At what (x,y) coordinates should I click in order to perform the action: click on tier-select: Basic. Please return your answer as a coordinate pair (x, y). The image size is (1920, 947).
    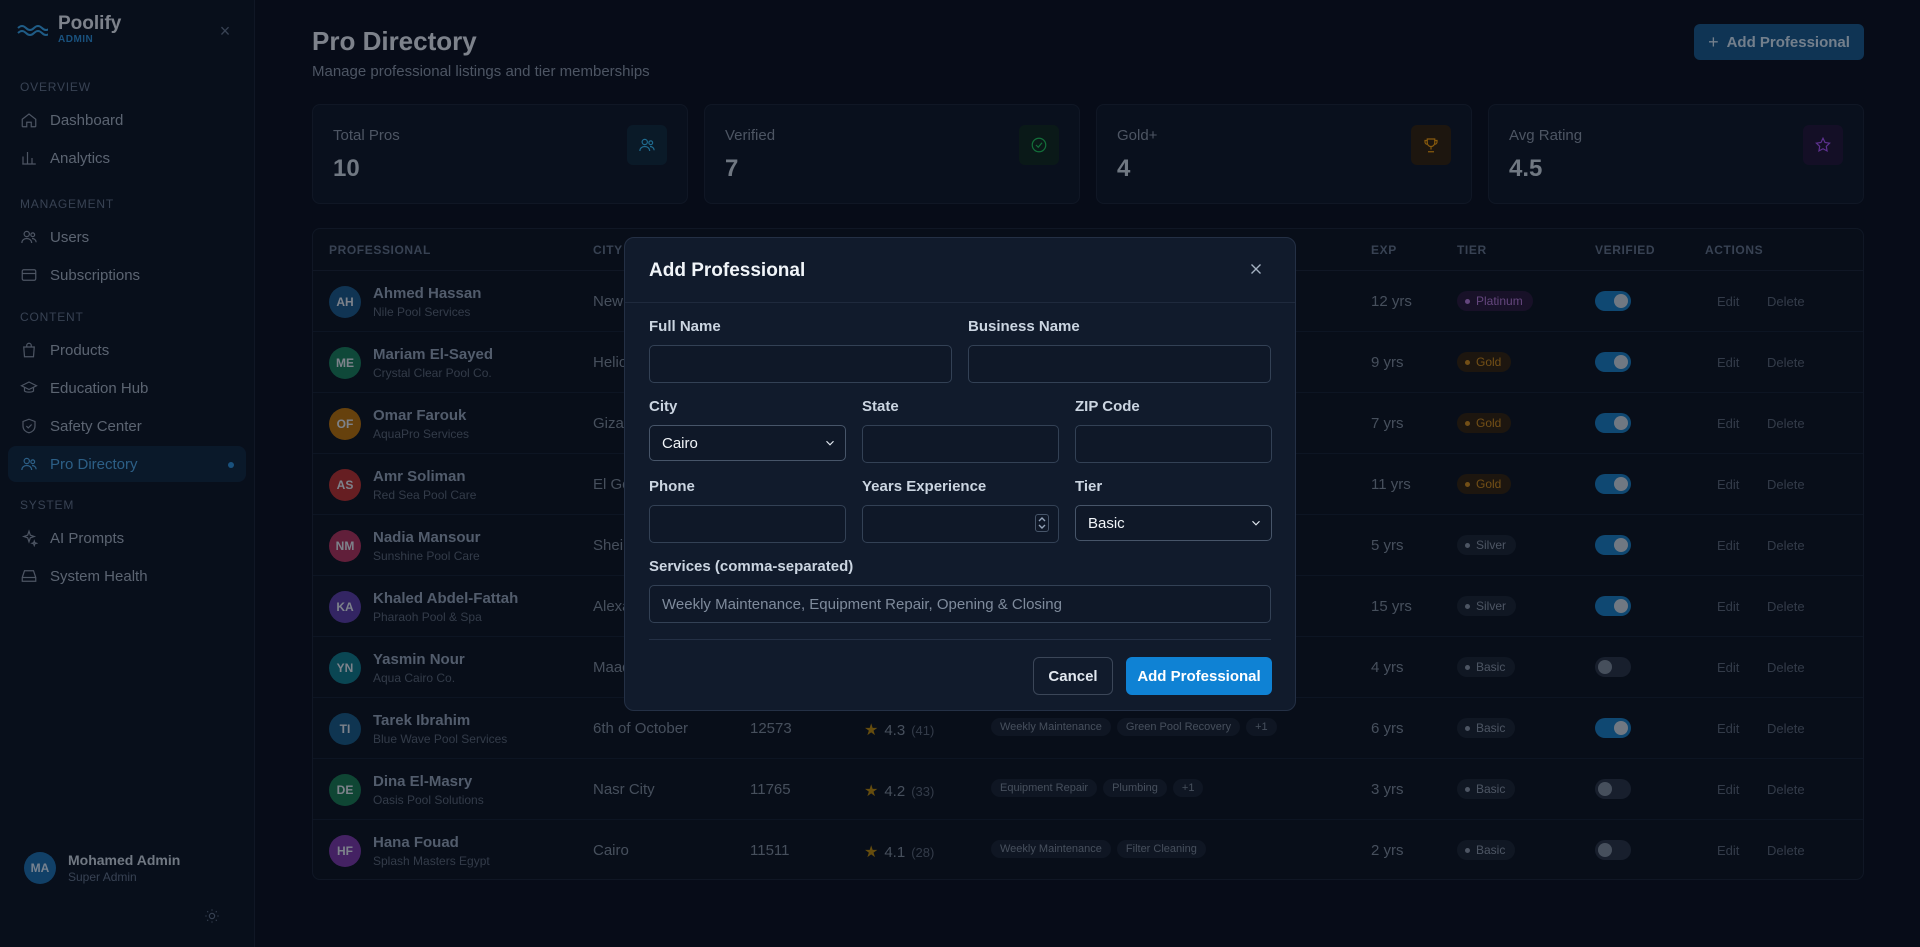
    Looking at the image, I should click on (1173, 523).